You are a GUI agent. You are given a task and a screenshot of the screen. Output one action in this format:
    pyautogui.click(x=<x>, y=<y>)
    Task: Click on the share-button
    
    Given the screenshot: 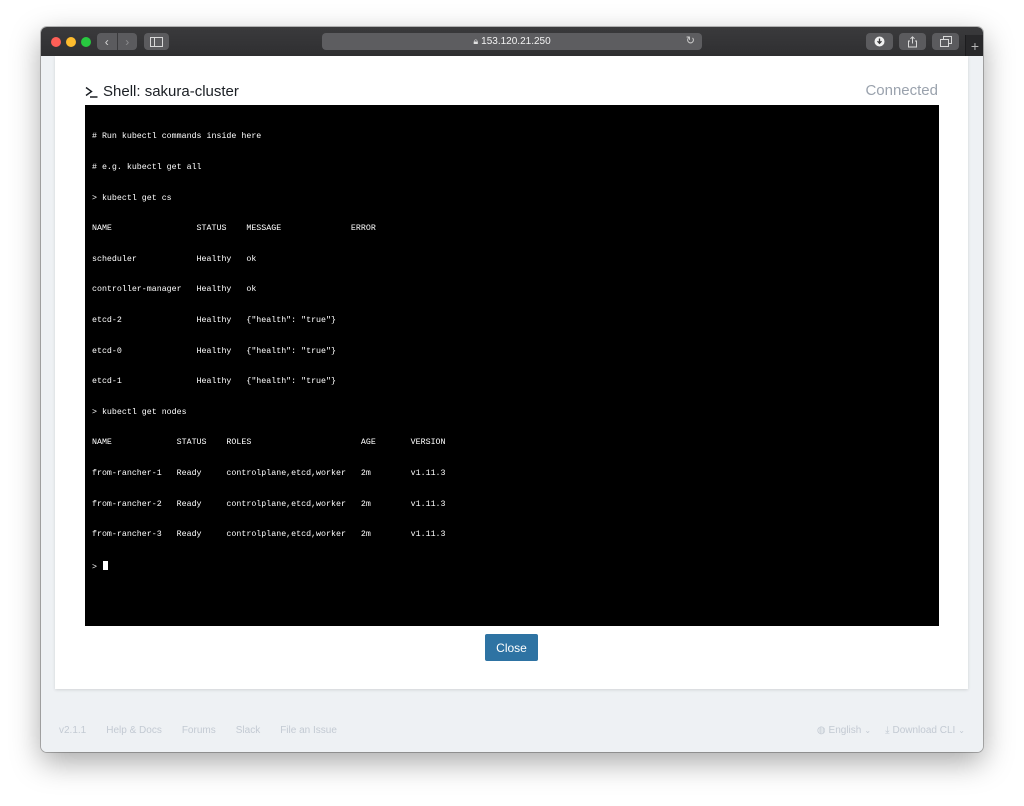 What is the action you would take?
    pyautogui.click(x=912, y=41)
    